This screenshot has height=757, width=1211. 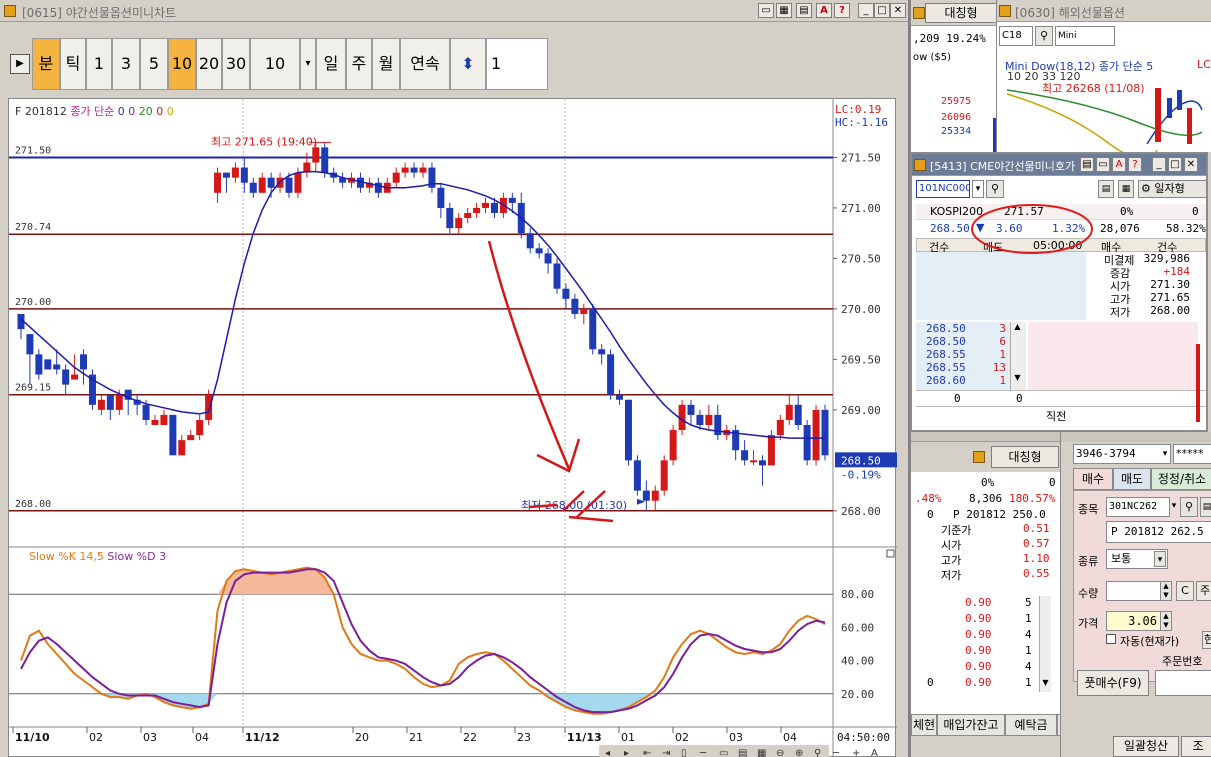 I want to click on order-search-icon: ⚲, so click(x=1189, y=507).